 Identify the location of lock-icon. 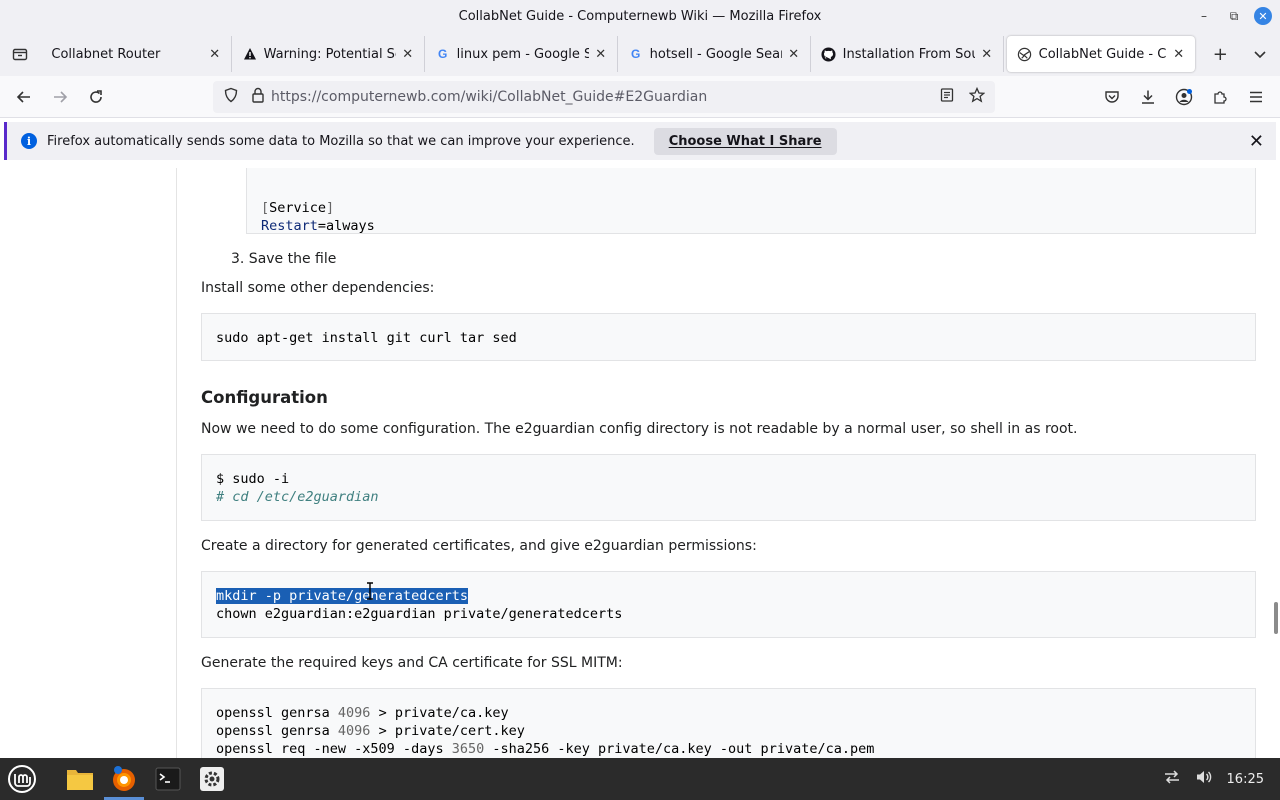
(258, 97).